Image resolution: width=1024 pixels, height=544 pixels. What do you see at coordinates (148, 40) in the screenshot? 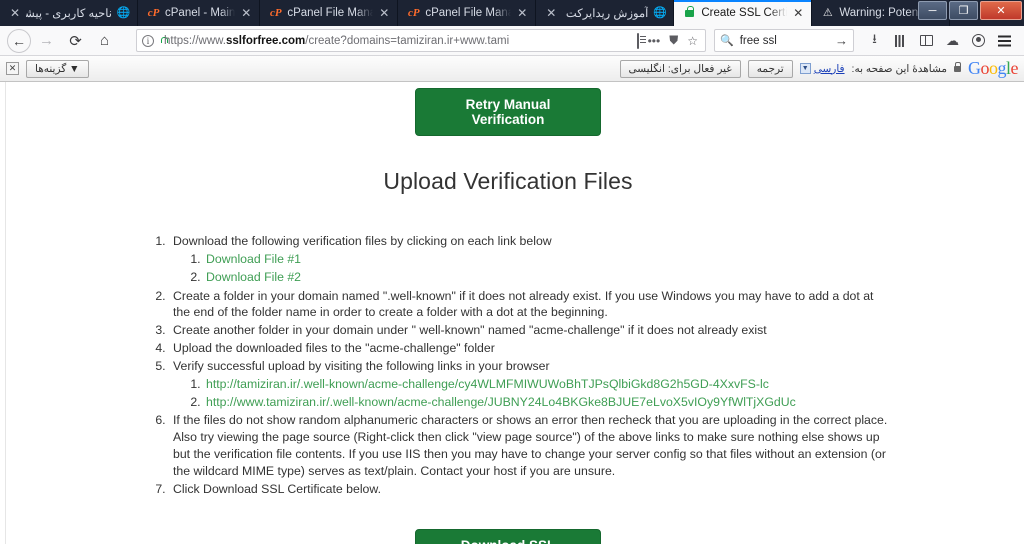
I see `site-info-icon: i` at bounding box center [148, 40].